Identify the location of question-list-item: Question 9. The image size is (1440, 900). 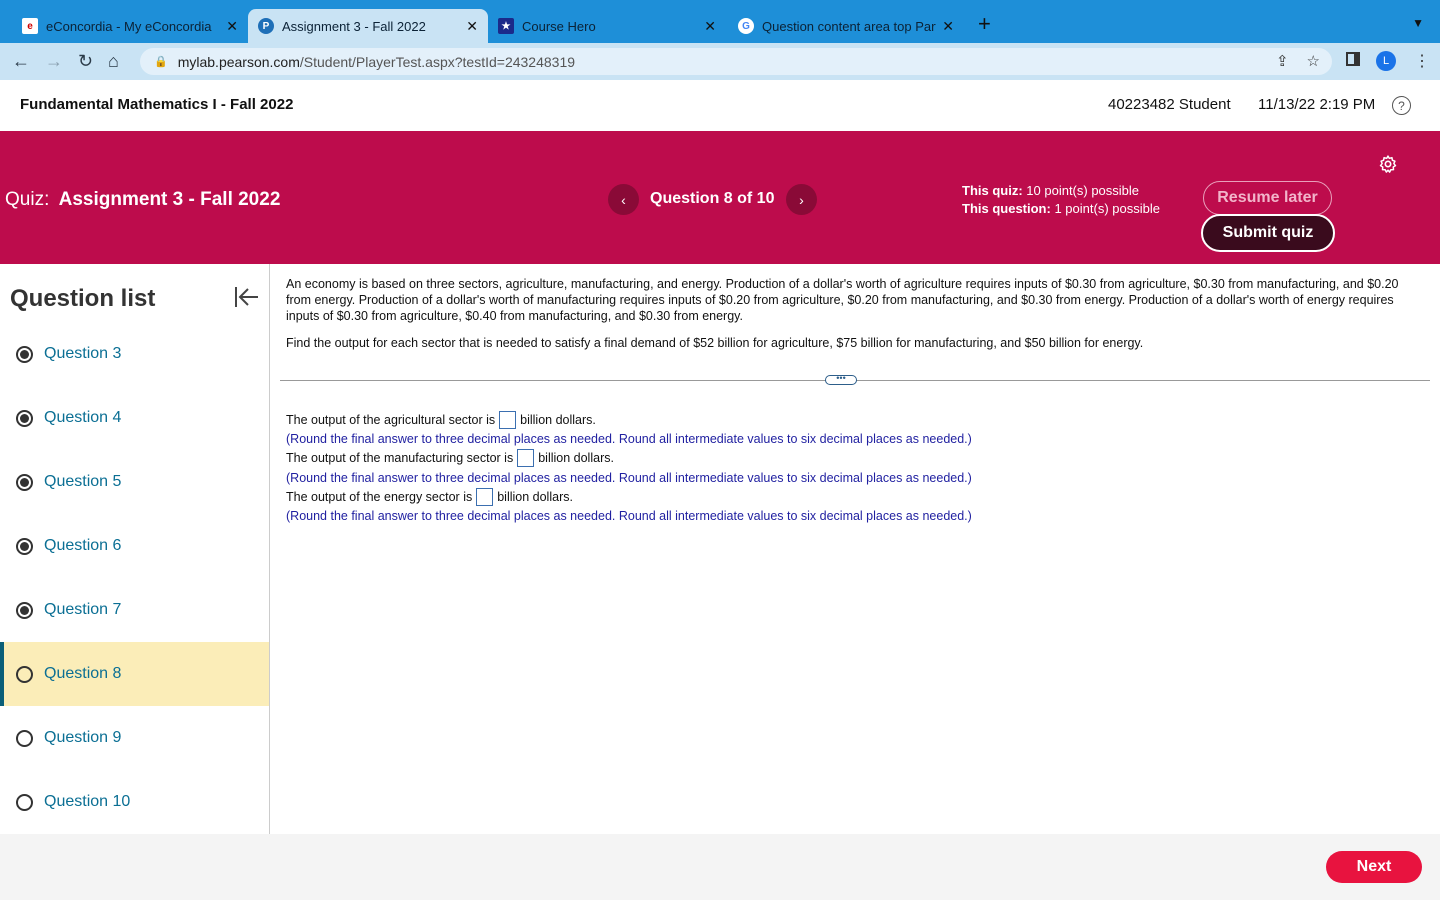
(134, 738).